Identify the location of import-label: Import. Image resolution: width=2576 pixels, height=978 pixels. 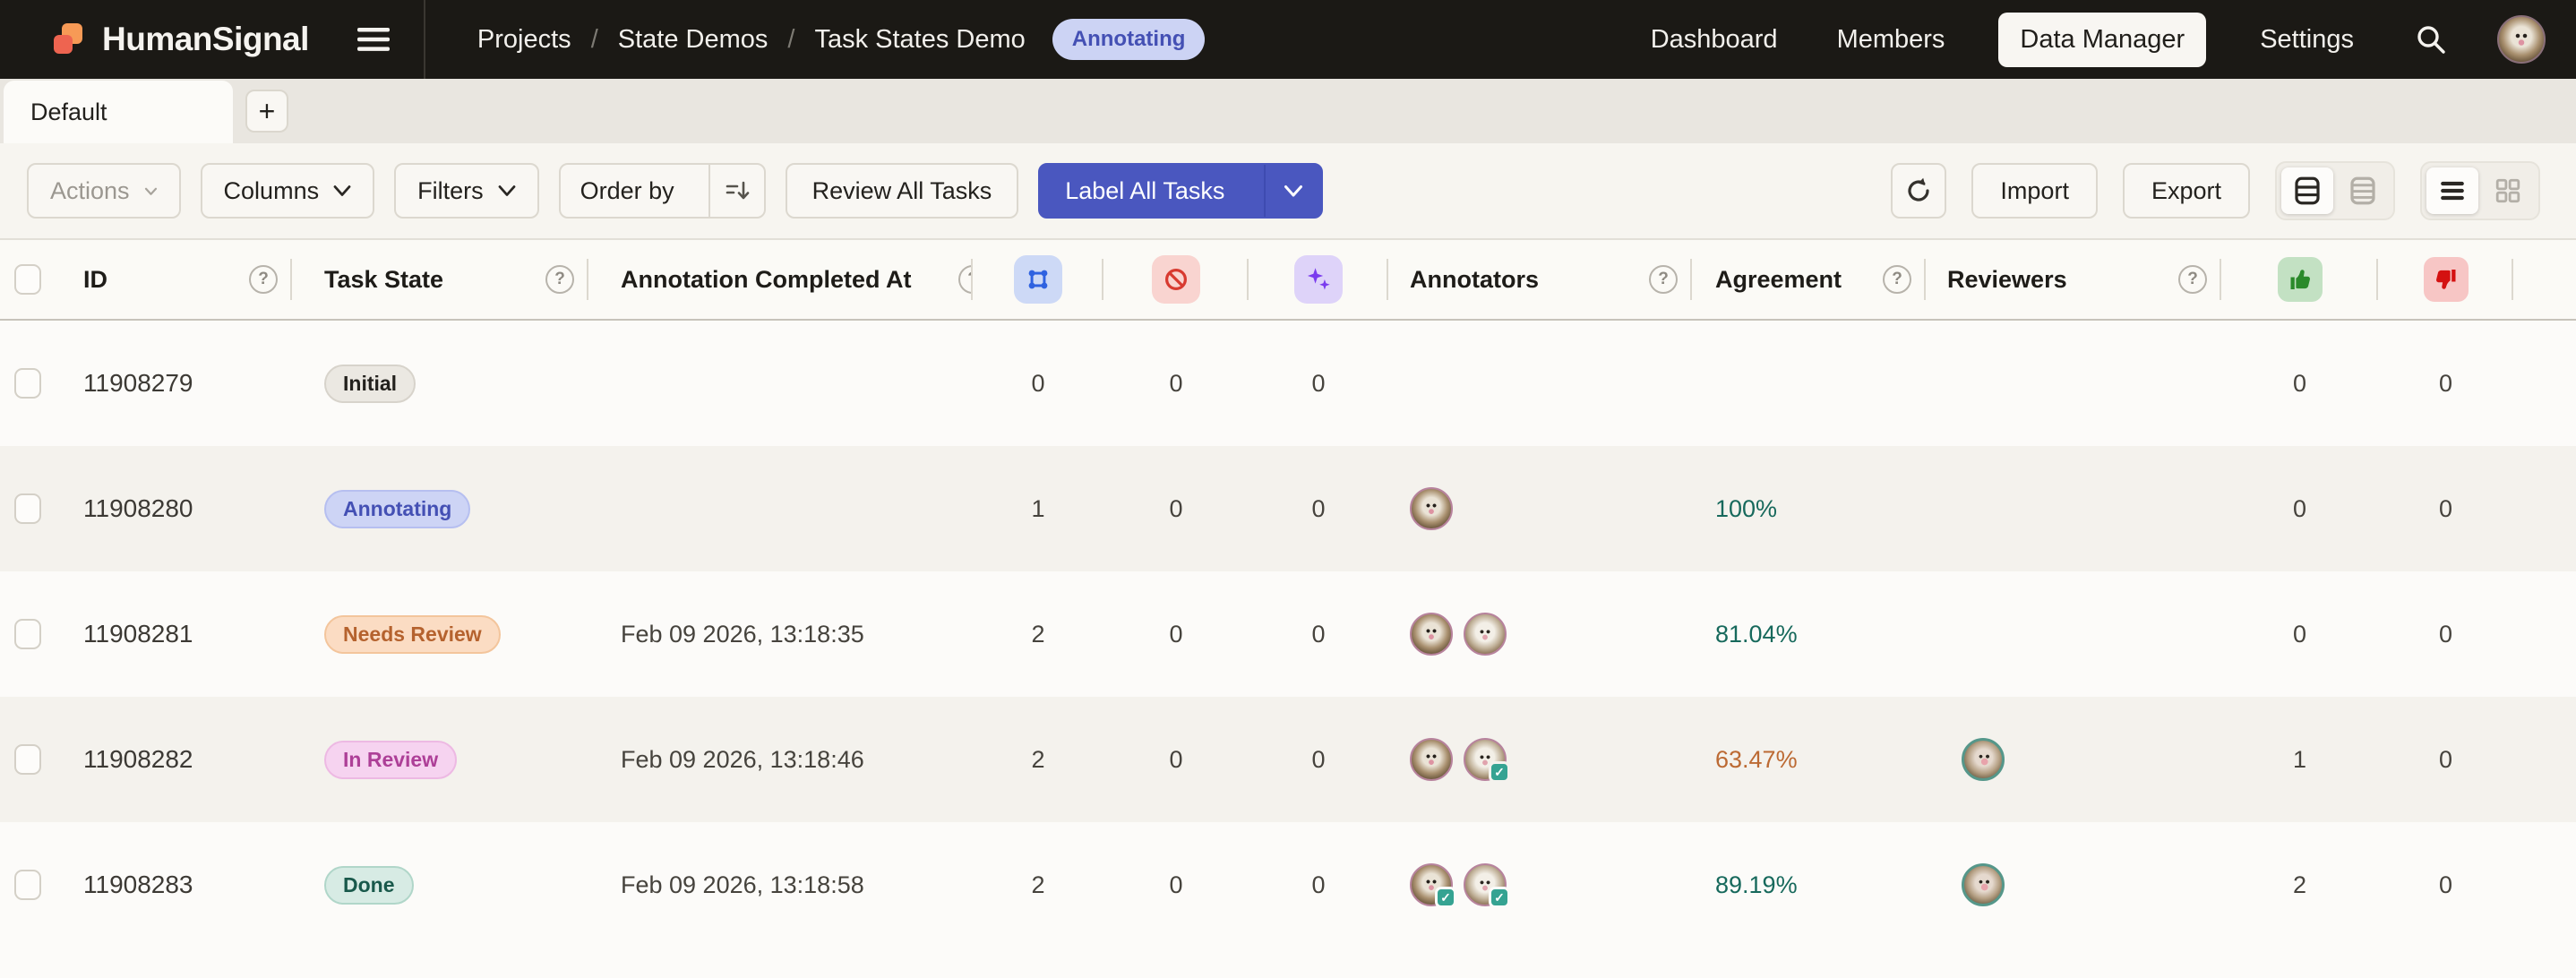
(2034, 190).